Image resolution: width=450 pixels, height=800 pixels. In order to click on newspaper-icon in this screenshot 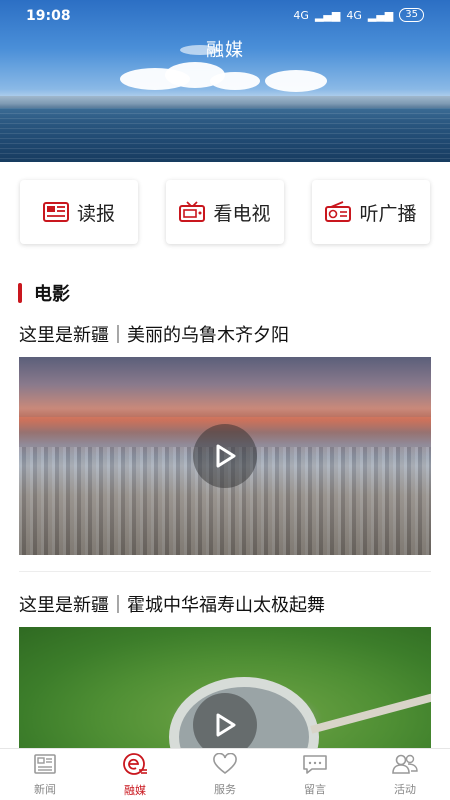, I will do `click(55, 212)`.